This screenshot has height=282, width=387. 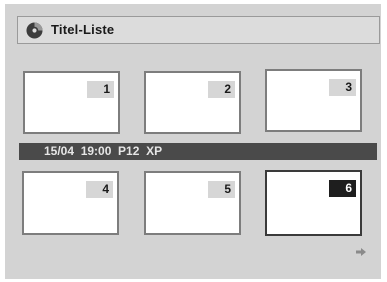 What do you see at coordinates (342, 87) in the screenshot?
I see `title-number: 3` at bounding box center [342, 87].